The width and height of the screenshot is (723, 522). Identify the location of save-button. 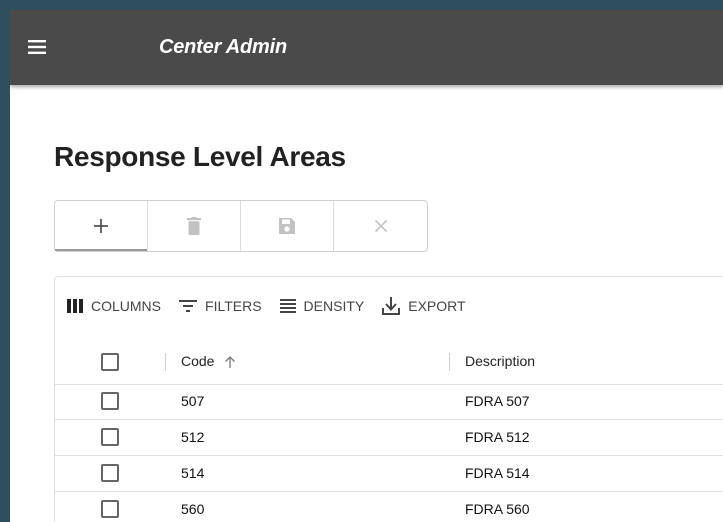
(287, 226).